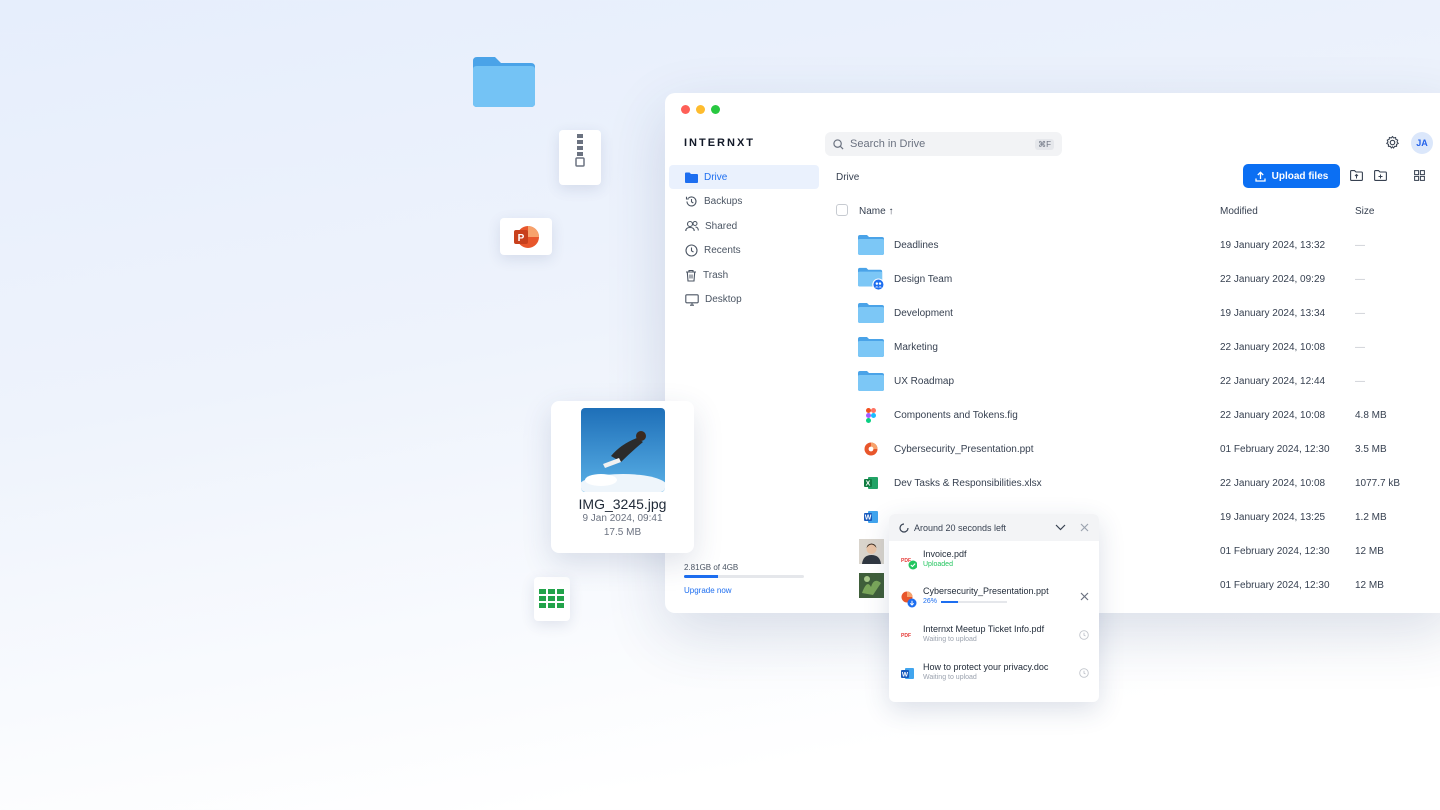 The width and height of the screenshot is (1440, 810). Describe the element at coordinates (744, 275) in the screenshot. I see `sidebar-item-trash: Trash` at that location.